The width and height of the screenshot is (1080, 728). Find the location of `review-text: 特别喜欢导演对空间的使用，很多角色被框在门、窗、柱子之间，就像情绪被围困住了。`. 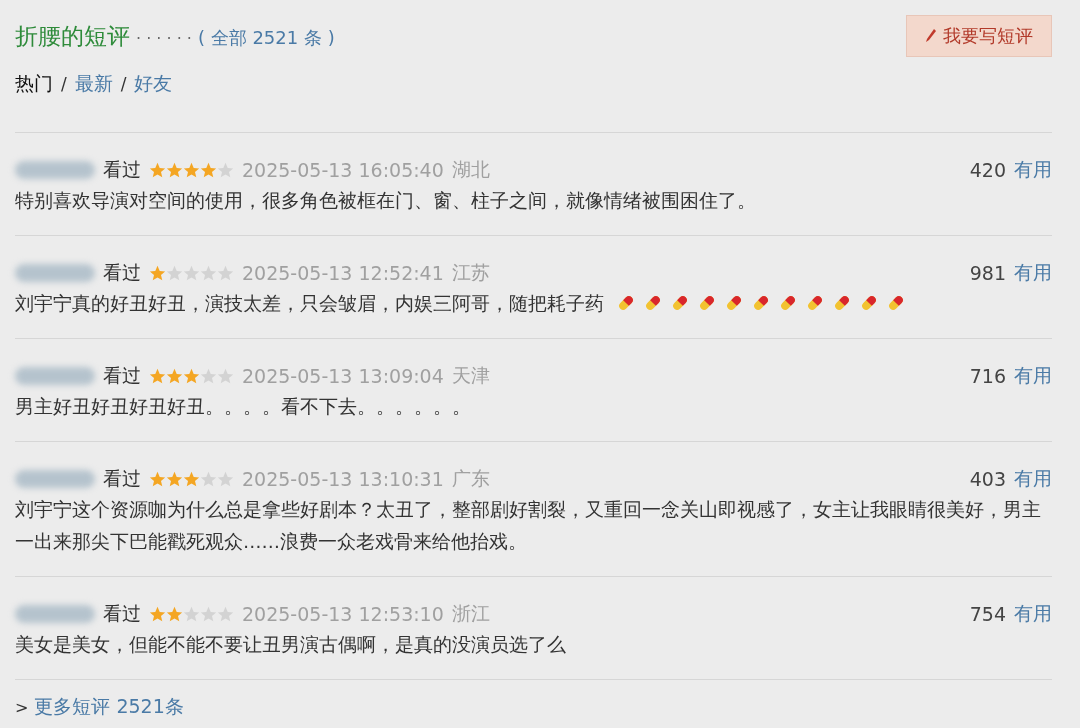

review-text: 特别喜欢导演对空间的使用，很多角色被框在门、窗、柱子之间，就像情绪被围困住了。 is located at coordinates (385, 200).